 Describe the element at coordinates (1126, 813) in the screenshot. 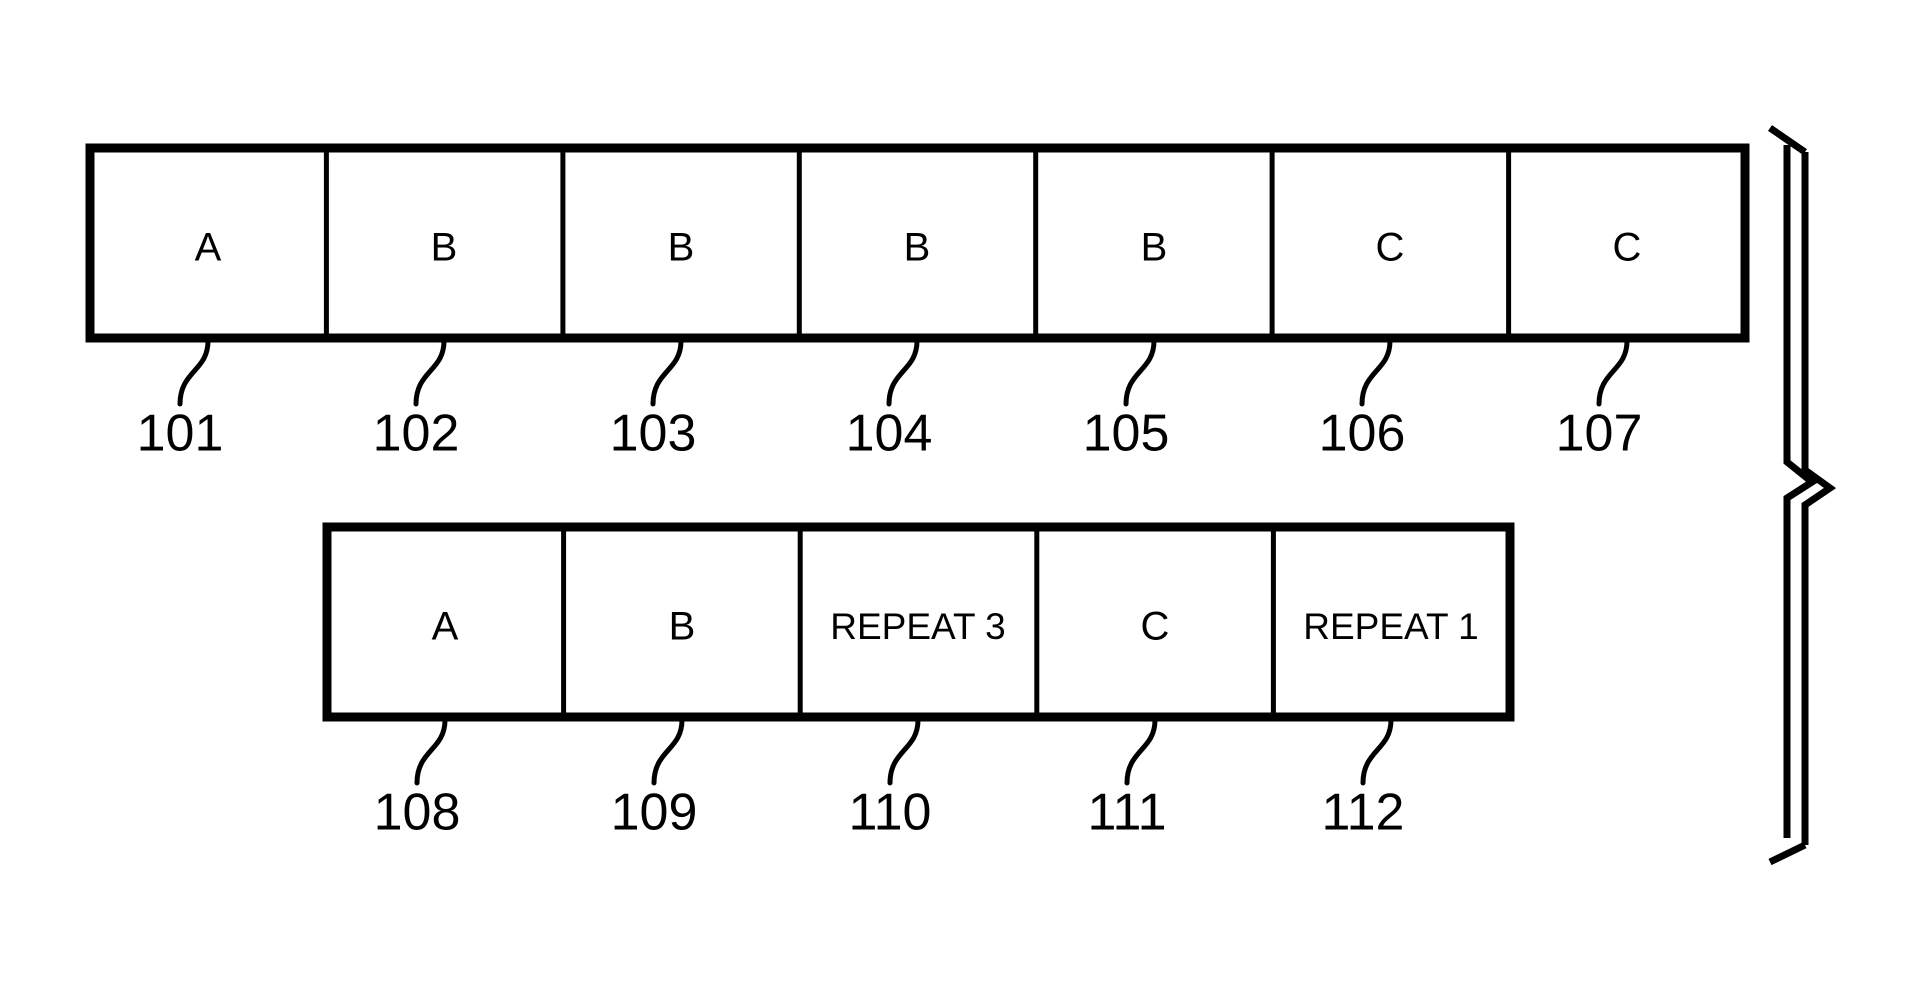

I see `bottom-row-ref-111: 111` at that location.